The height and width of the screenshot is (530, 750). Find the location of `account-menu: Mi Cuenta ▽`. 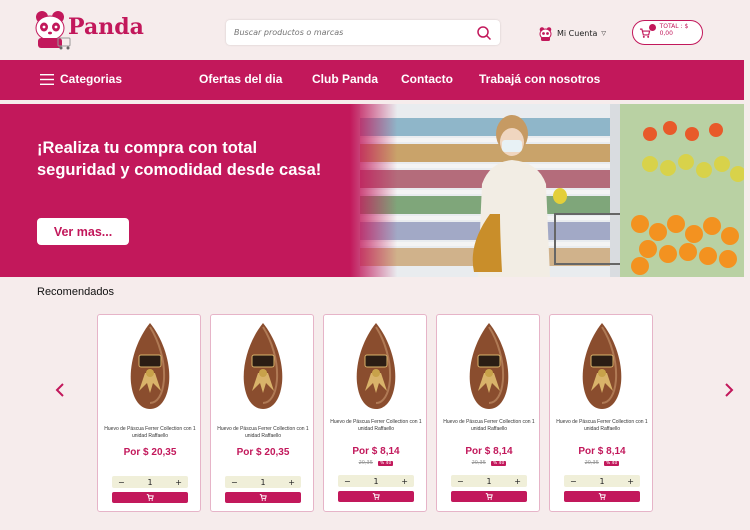

account-menu: Mi Cuenta ▽ is located at coordinates (572, 33).